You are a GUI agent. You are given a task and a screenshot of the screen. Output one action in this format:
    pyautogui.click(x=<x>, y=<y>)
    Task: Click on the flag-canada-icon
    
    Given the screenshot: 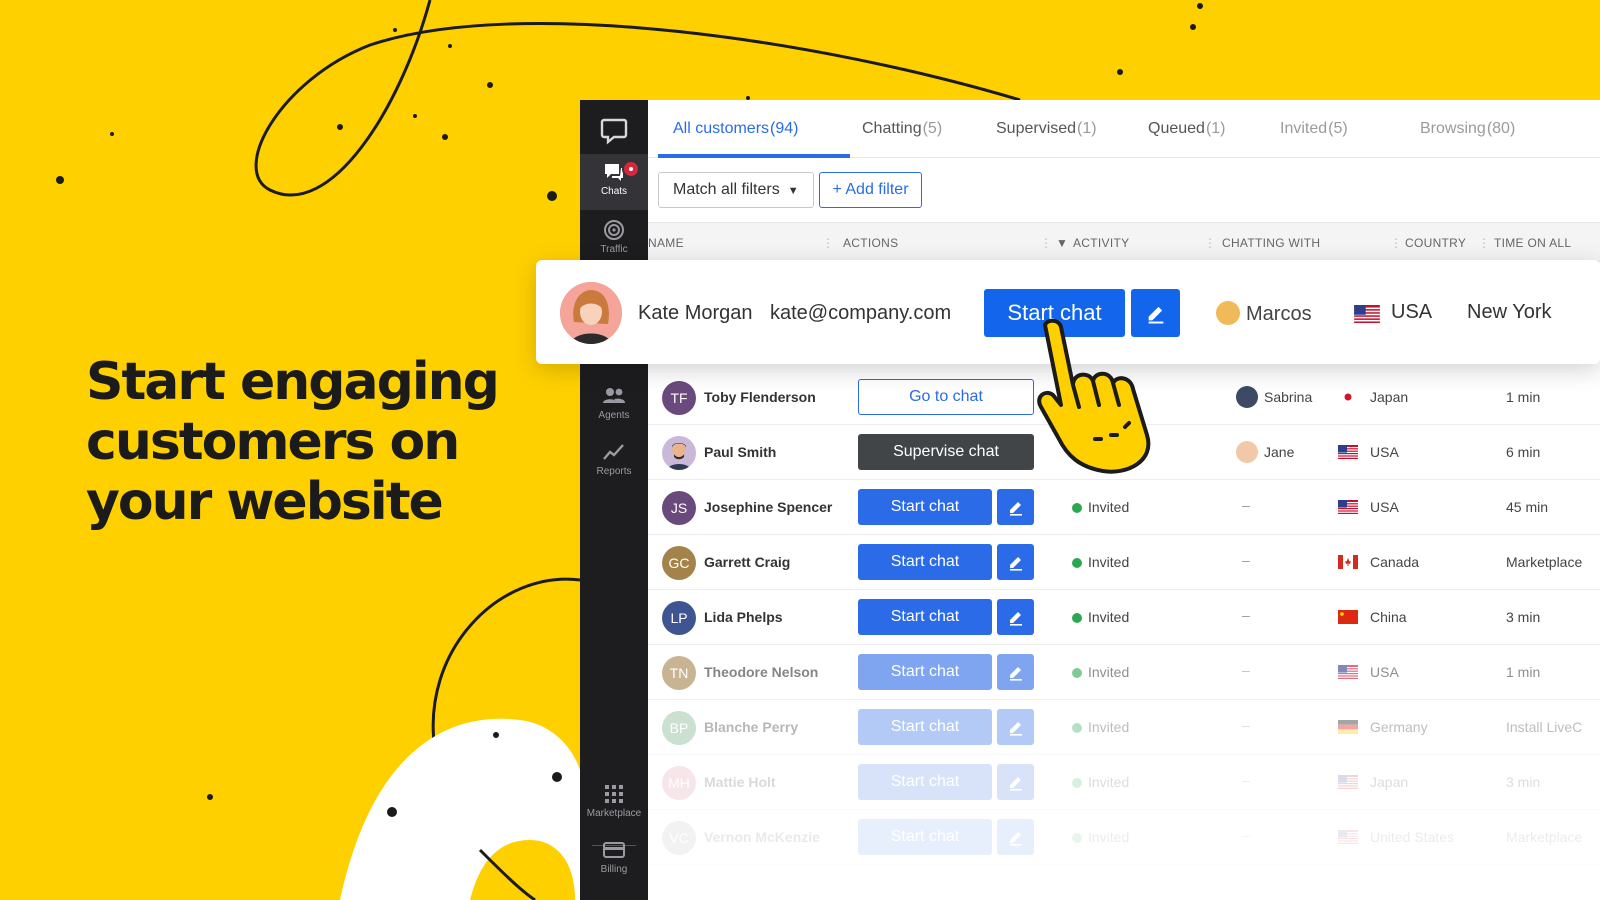 What is the action you would take?
    pyautogui.click(x=1348, y=562)
    